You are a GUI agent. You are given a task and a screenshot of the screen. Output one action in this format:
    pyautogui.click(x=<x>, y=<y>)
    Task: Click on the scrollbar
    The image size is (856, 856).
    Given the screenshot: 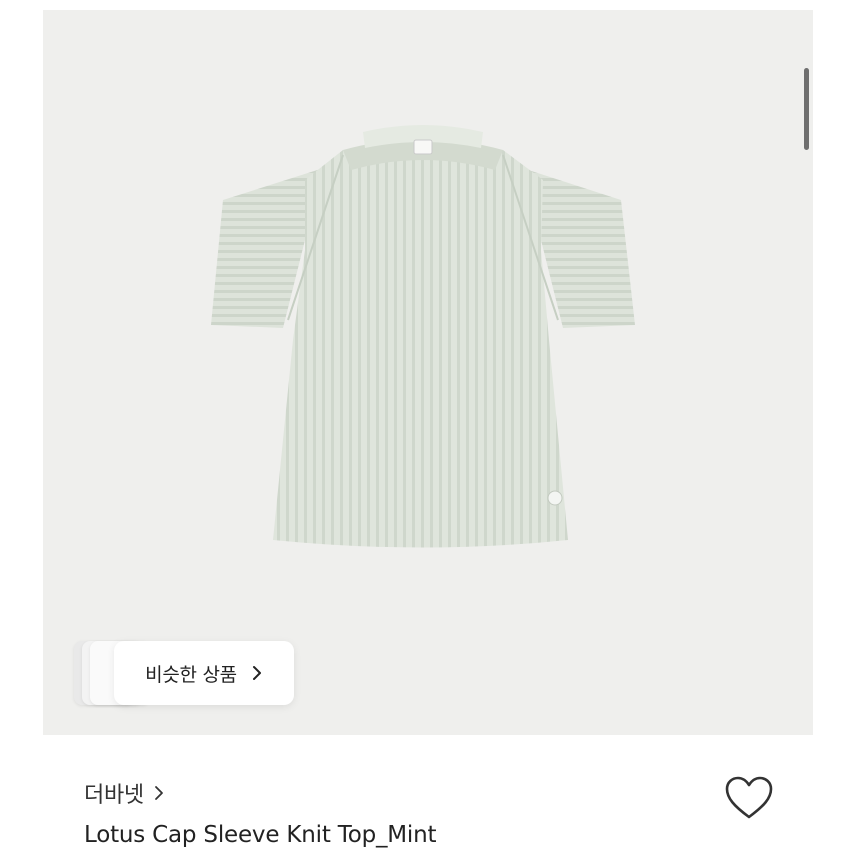 What is the action you would take?
    pyautogui.click(x=806, y=109)
    